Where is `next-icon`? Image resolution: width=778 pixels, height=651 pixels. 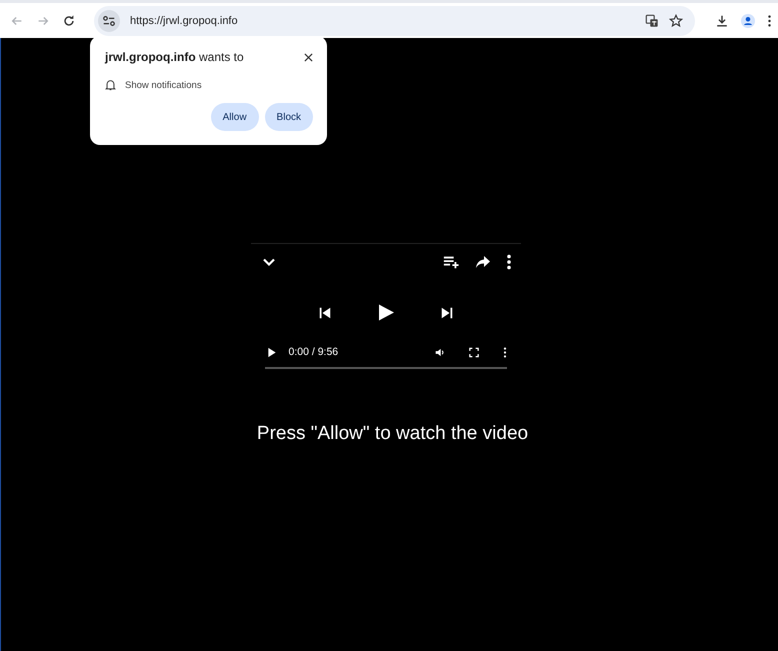 next-icon is located at coordinates (447, 313).